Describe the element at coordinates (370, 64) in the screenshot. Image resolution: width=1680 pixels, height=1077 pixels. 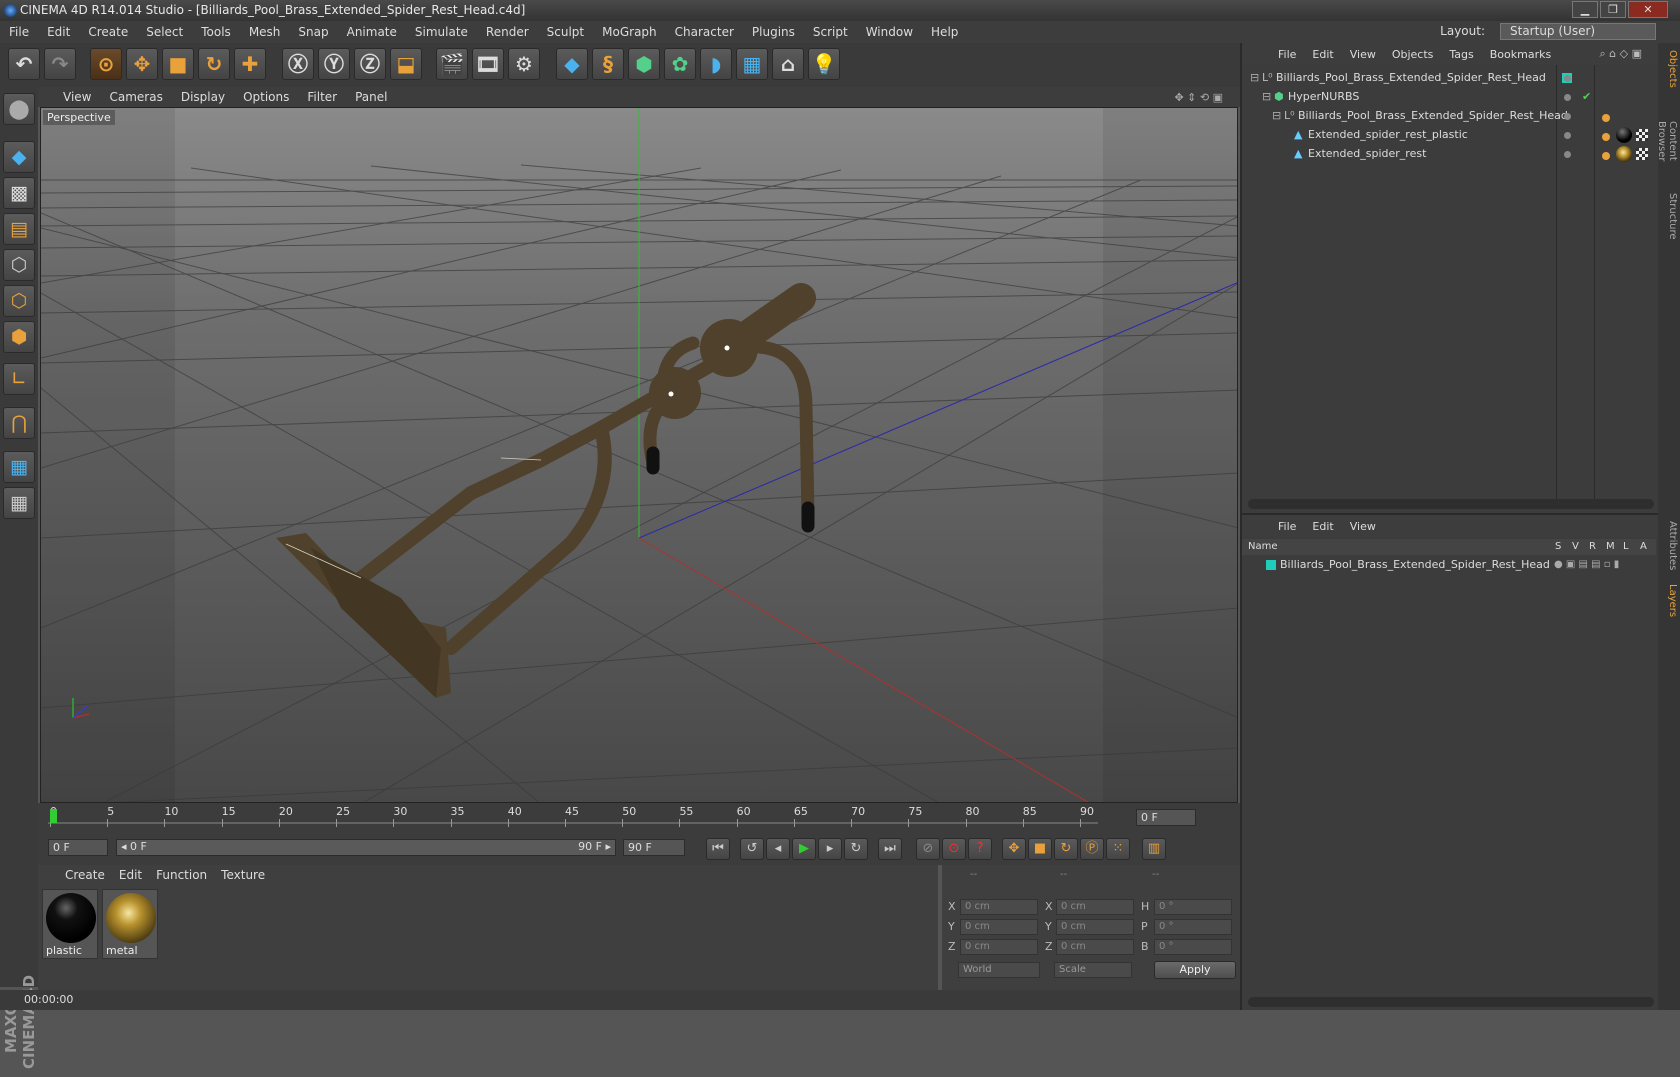
I see `z-axis-icon: Ⓩ` at that location.